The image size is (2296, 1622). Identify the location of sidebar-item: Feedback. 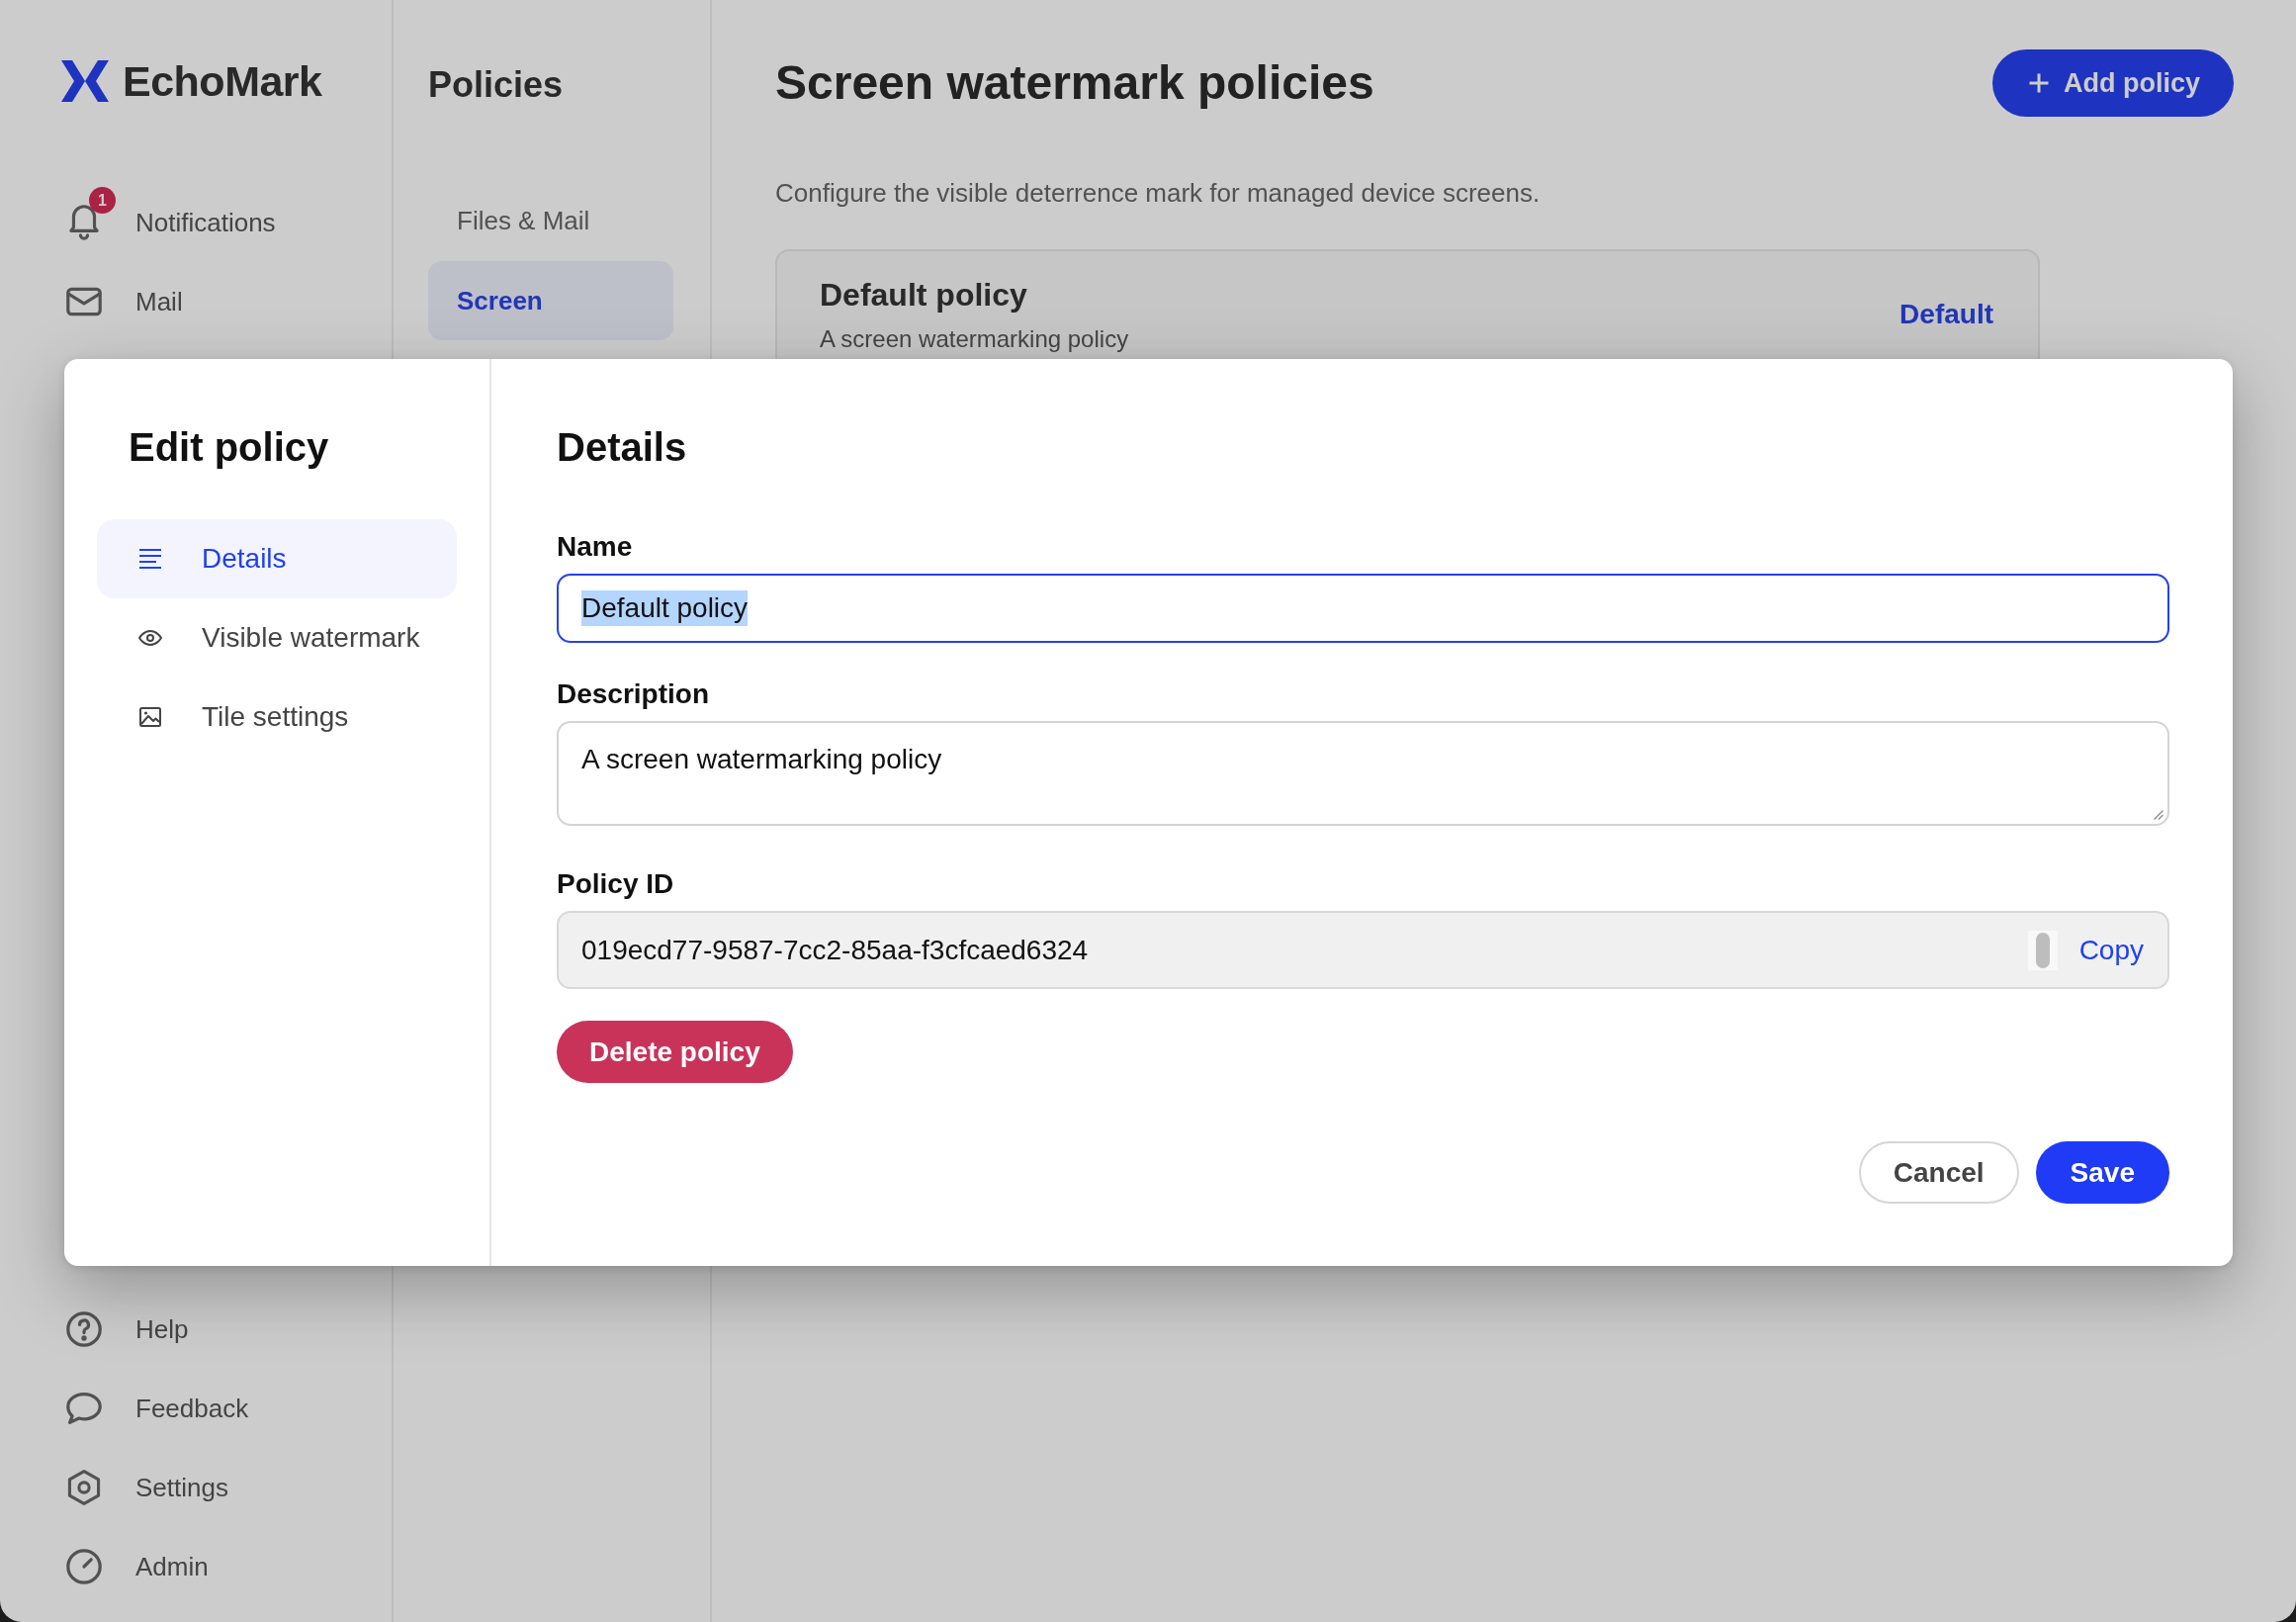
(157, 1408).